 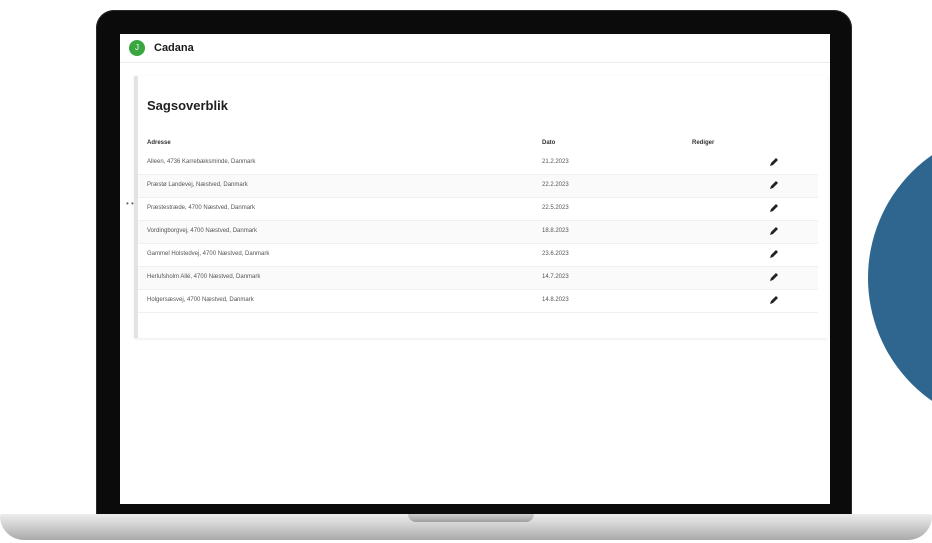 I want to click on row-address: Herlufsholm Allé, 4700 Næstved, Danmark, so click(x=204, y=277).